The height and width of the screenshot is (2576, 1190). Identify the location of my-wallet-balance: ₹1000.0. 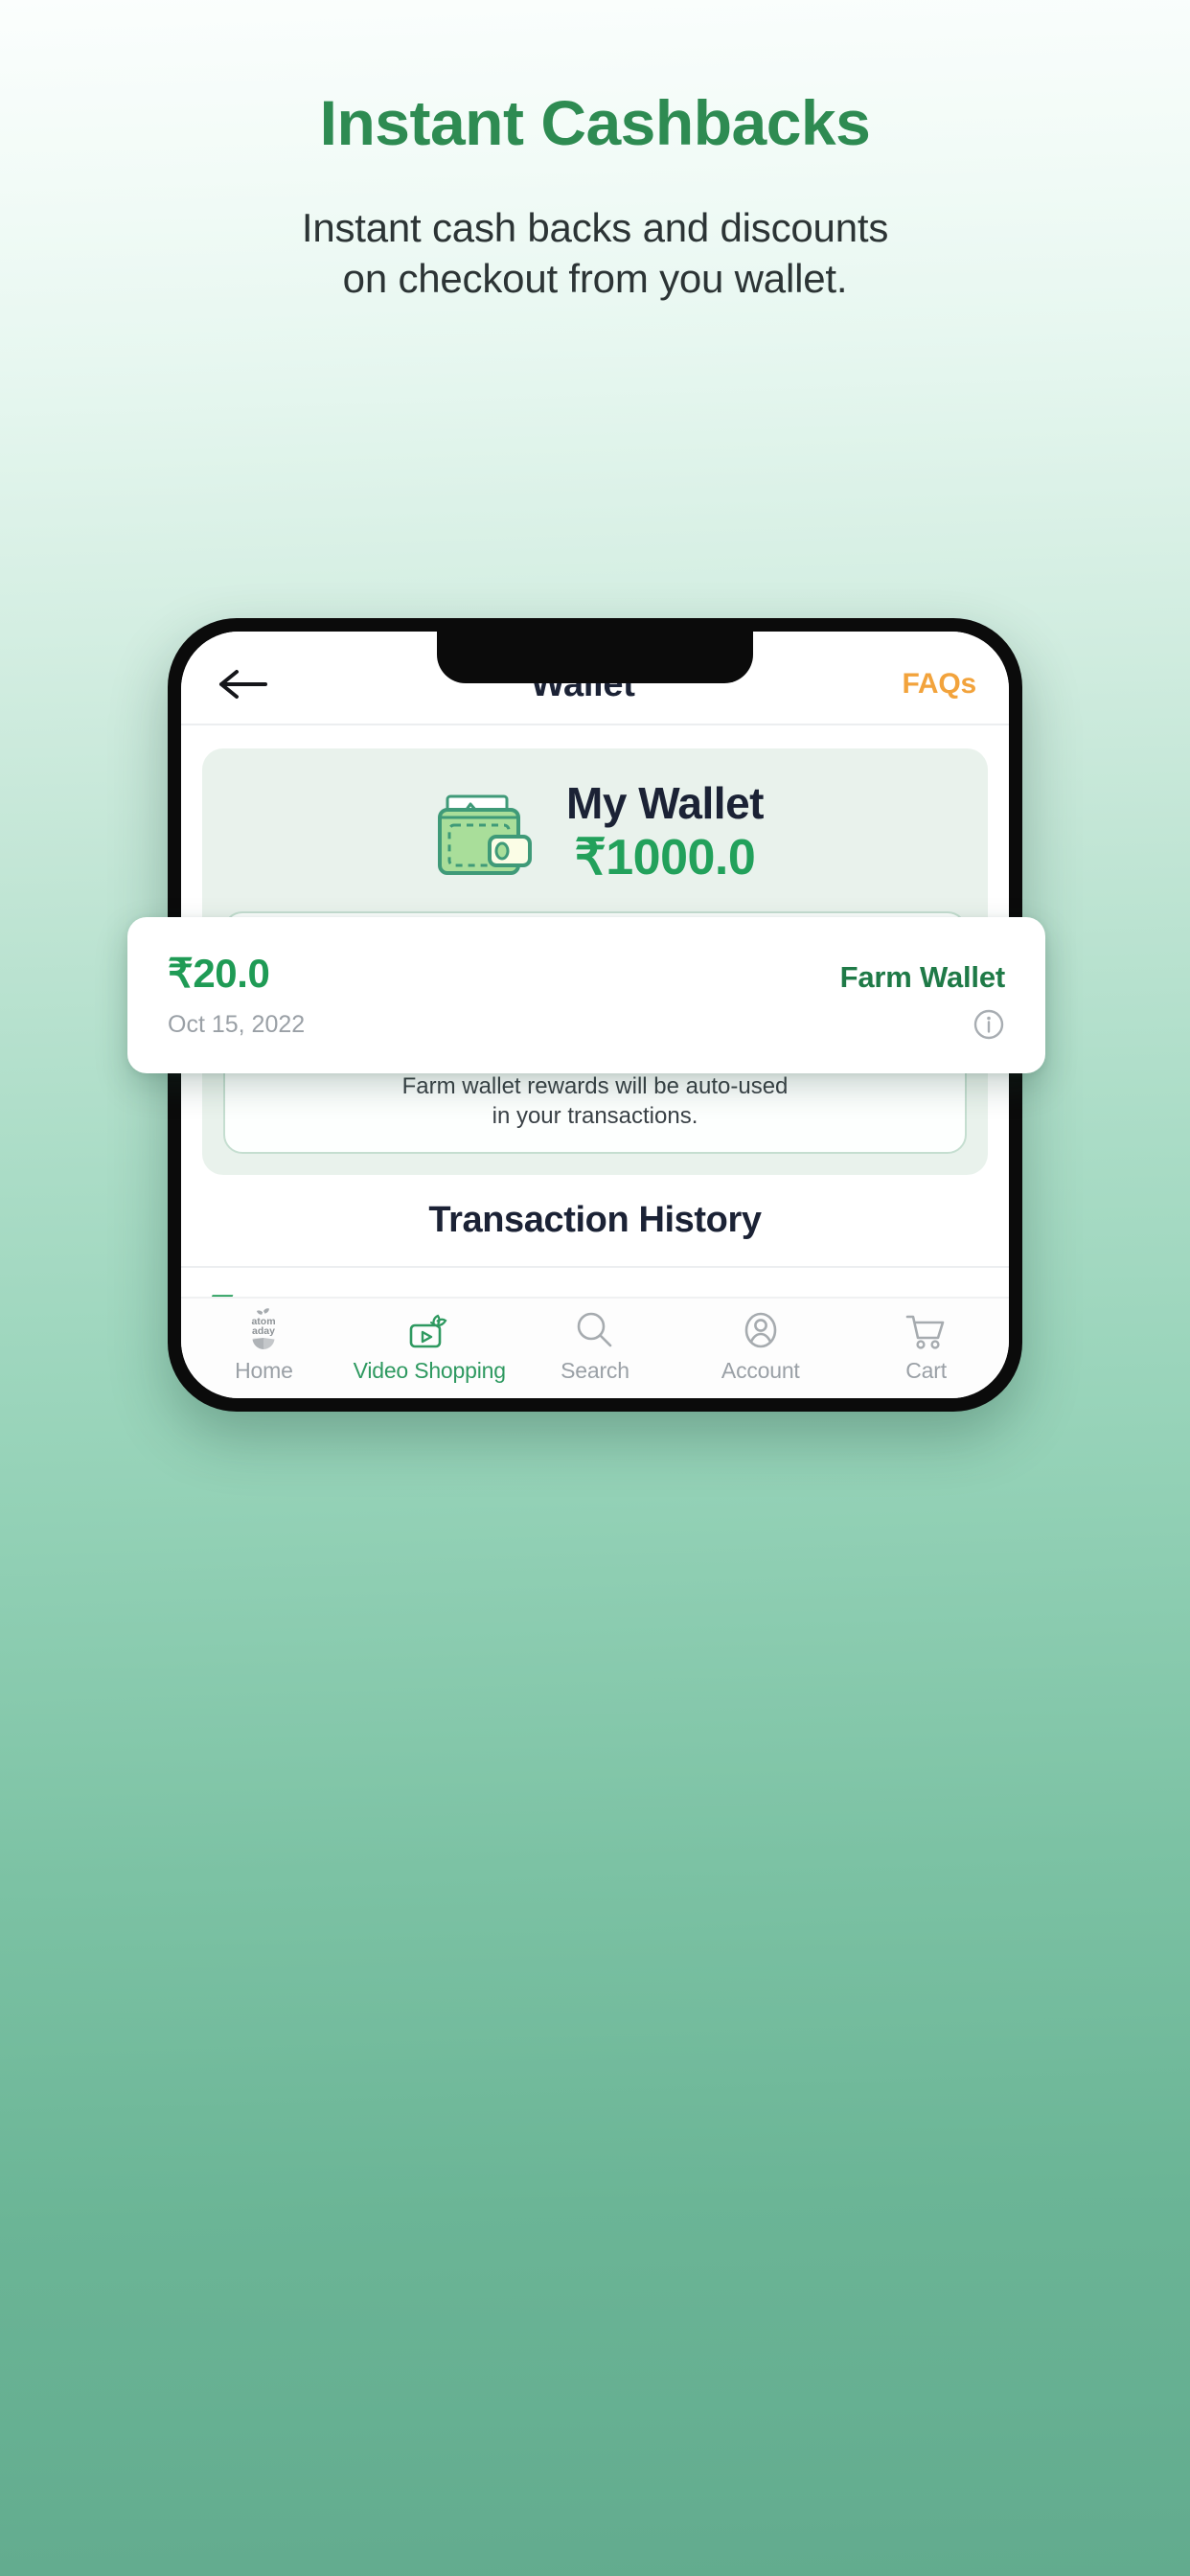
(665, 857).